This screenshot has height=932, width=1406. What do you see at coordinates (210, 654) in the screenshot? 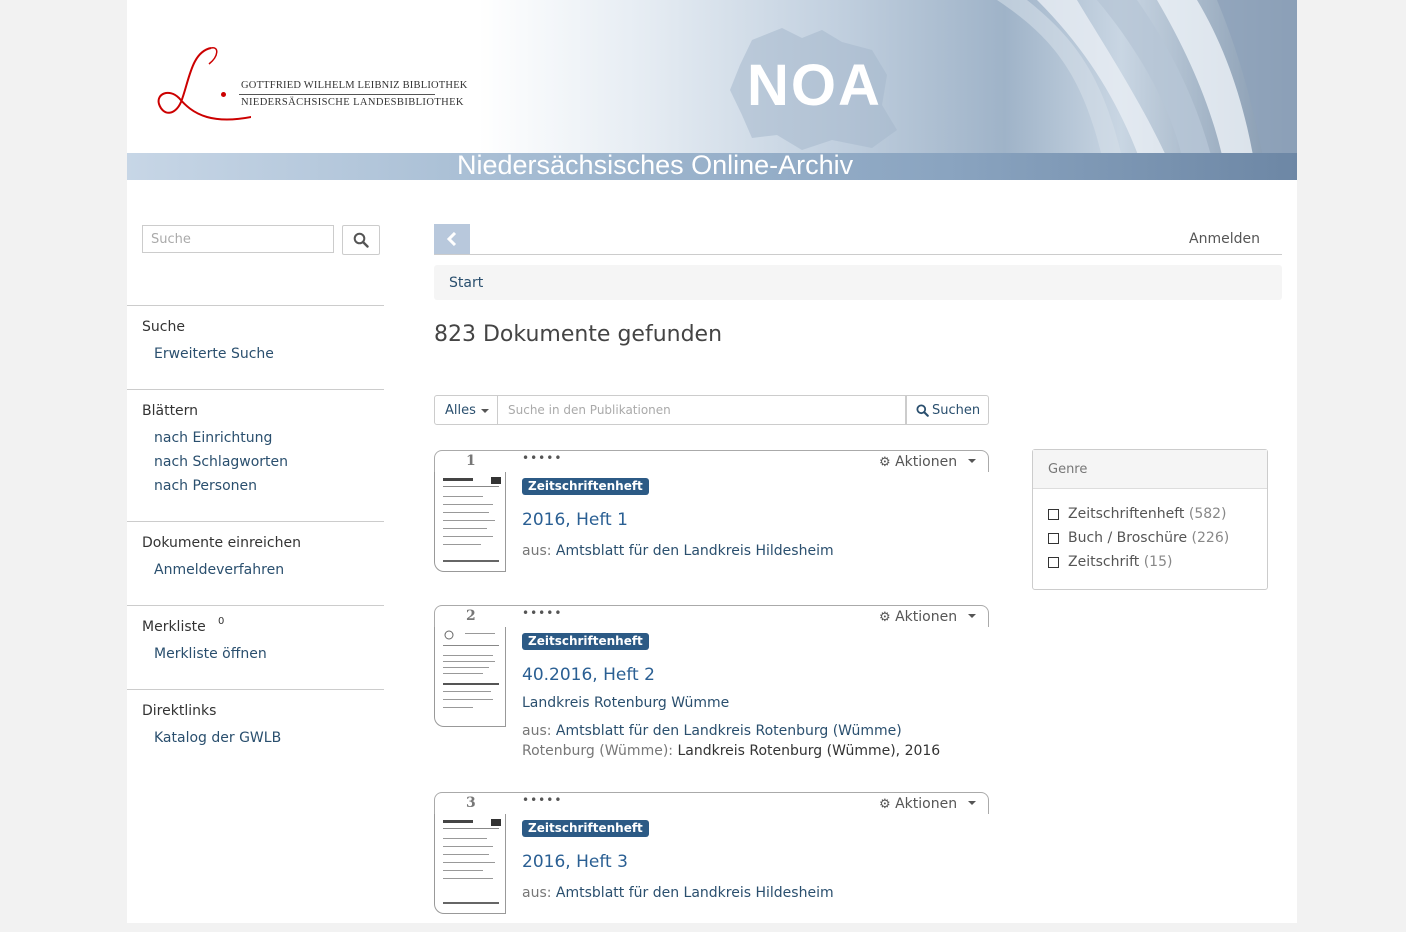
I see `sidebar-link-open-bookmarks: Merkliste öffnen` at bounding box center [210, 654].